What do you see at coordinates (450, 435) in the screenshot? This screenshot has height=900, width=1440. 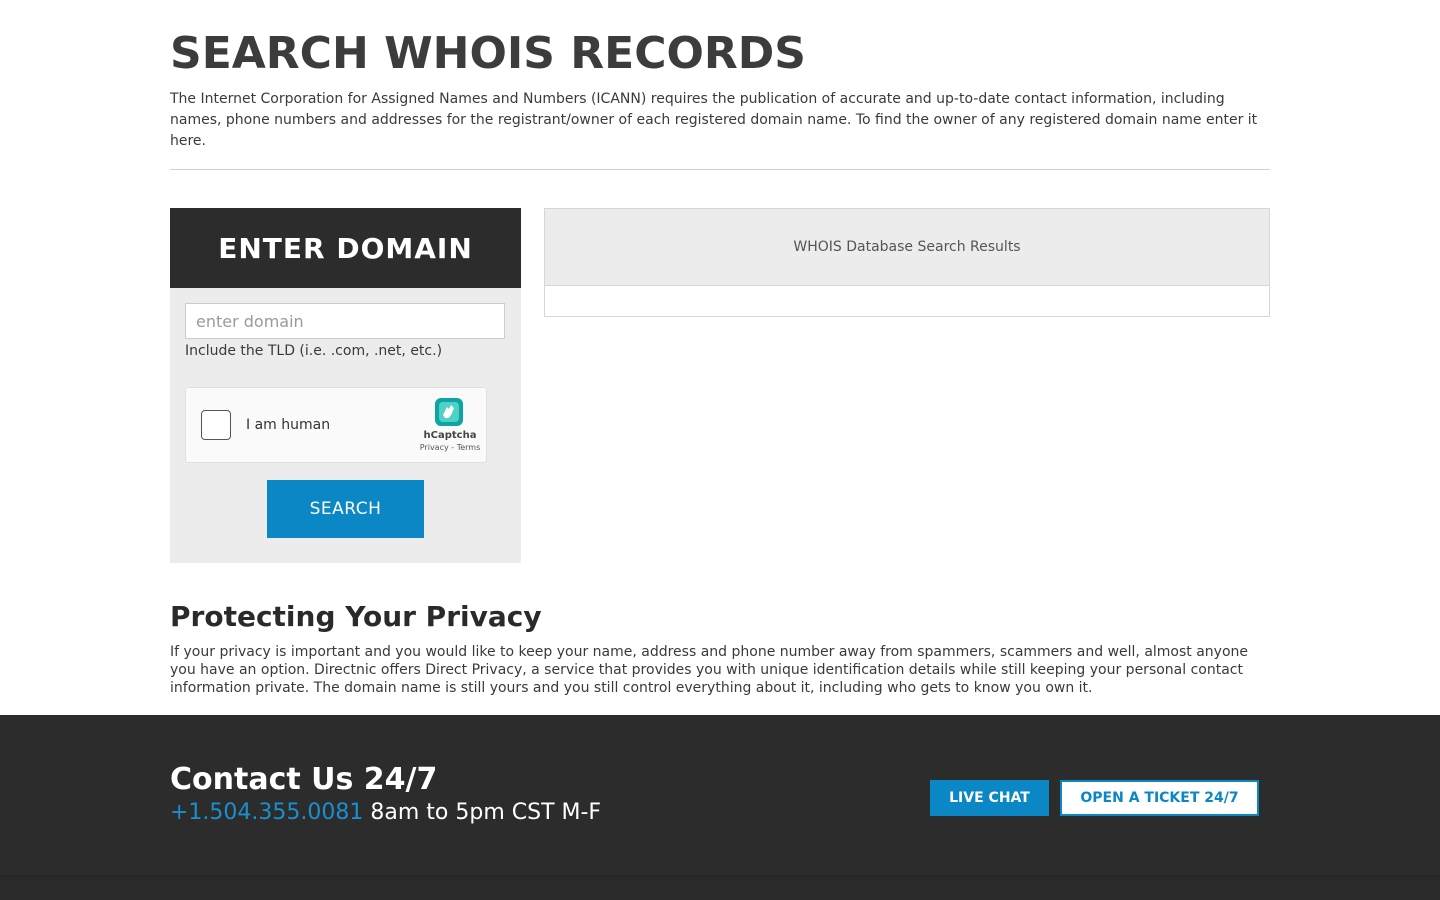 I see `captcha-brand: hCaptcha` at bounding box center [450, 435].